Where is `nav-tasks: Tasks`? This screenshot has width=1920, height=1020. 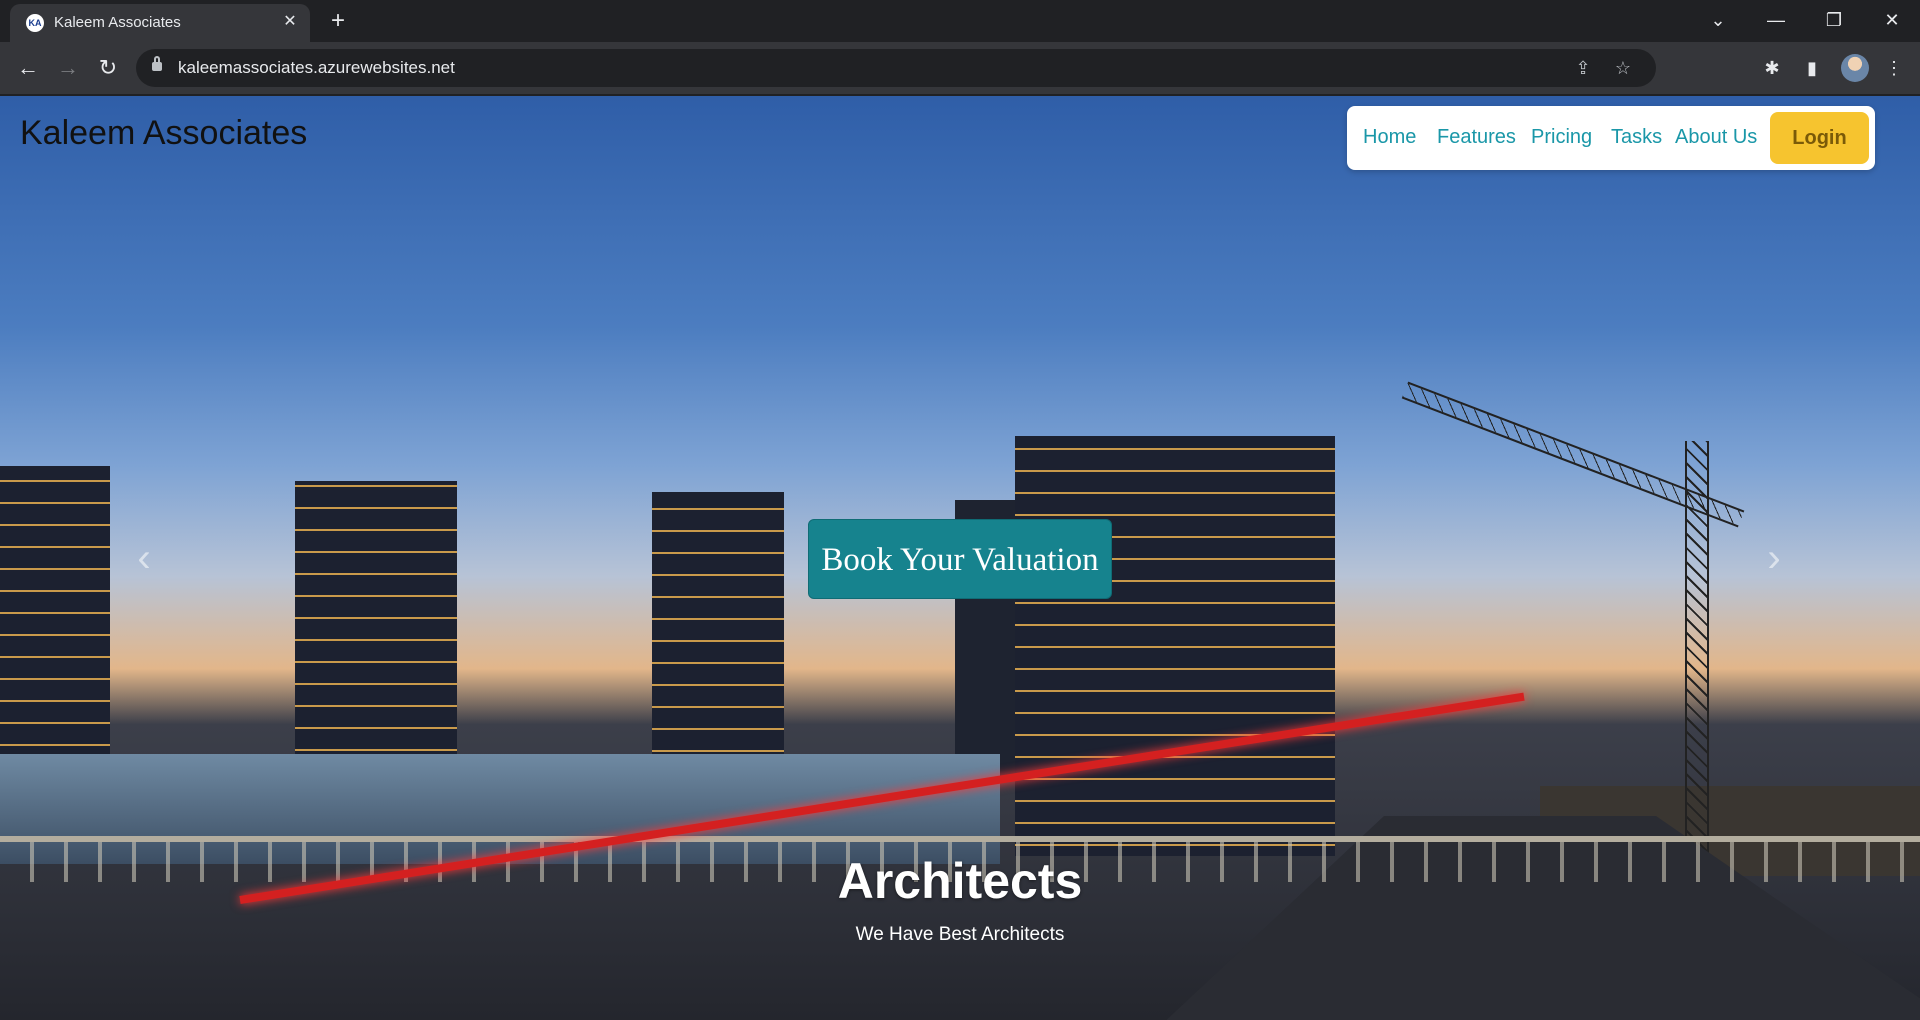
nav-tasks: Tasks is located at coordinates (1636, 137).